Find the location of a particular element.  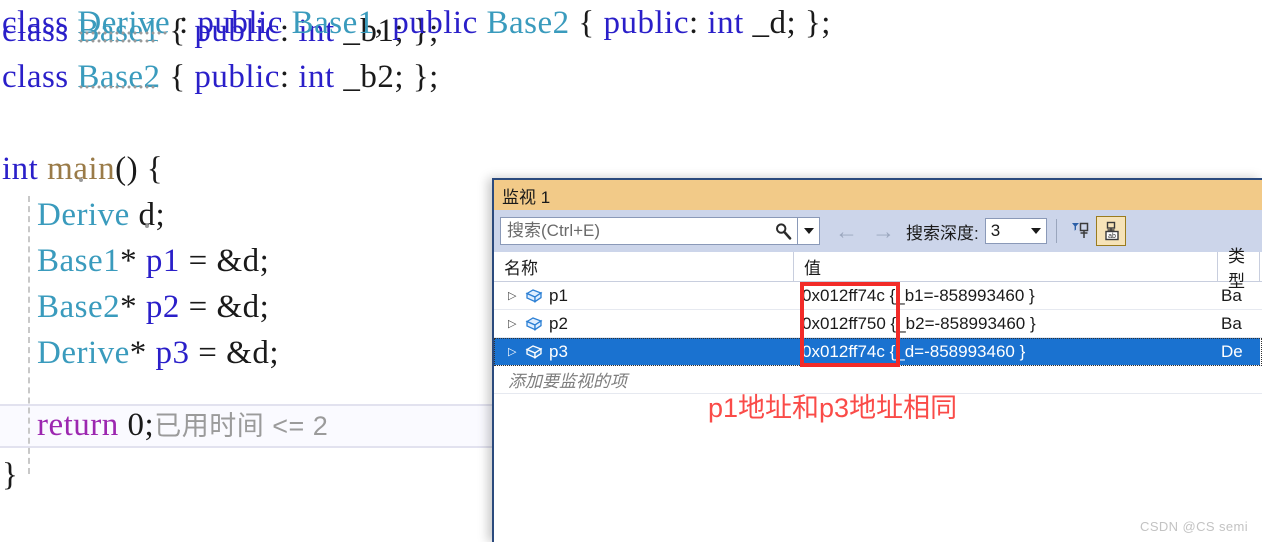

svg-text: ab is located at coordinates (1112, 236).